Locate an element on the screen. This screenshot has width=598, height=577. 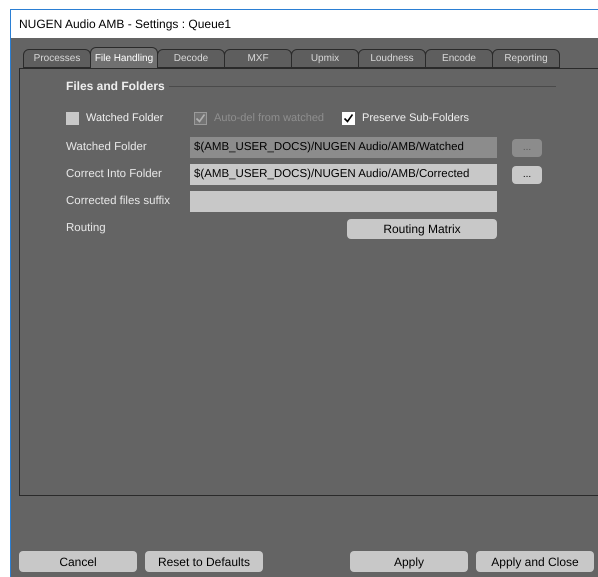
path-field: $(AMB_USER_DOCS)/NUGEN Audio/AMB/Corrected is located at coordinates (343, 174).